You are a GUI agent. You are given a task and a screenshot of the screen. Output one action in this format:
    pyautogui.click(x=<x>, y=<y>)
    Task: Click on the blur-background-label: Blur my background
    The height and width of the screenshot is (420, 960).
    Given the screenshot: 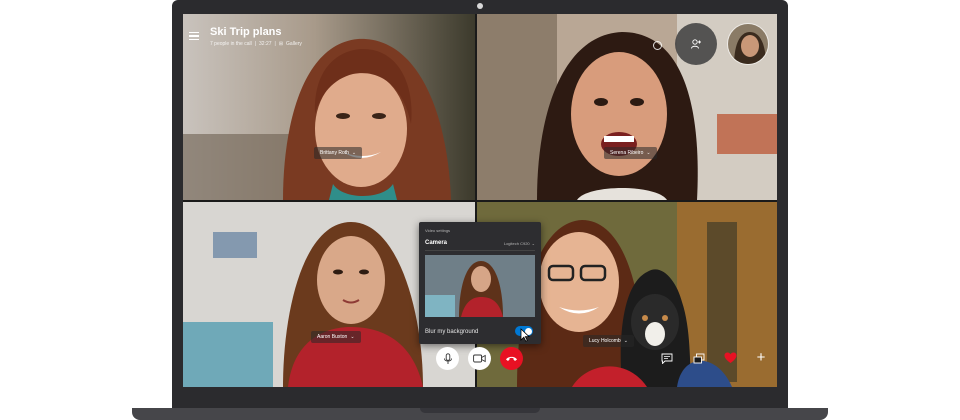 What is the action you would take?
    pyautogui.click(x=452, y=332)
    